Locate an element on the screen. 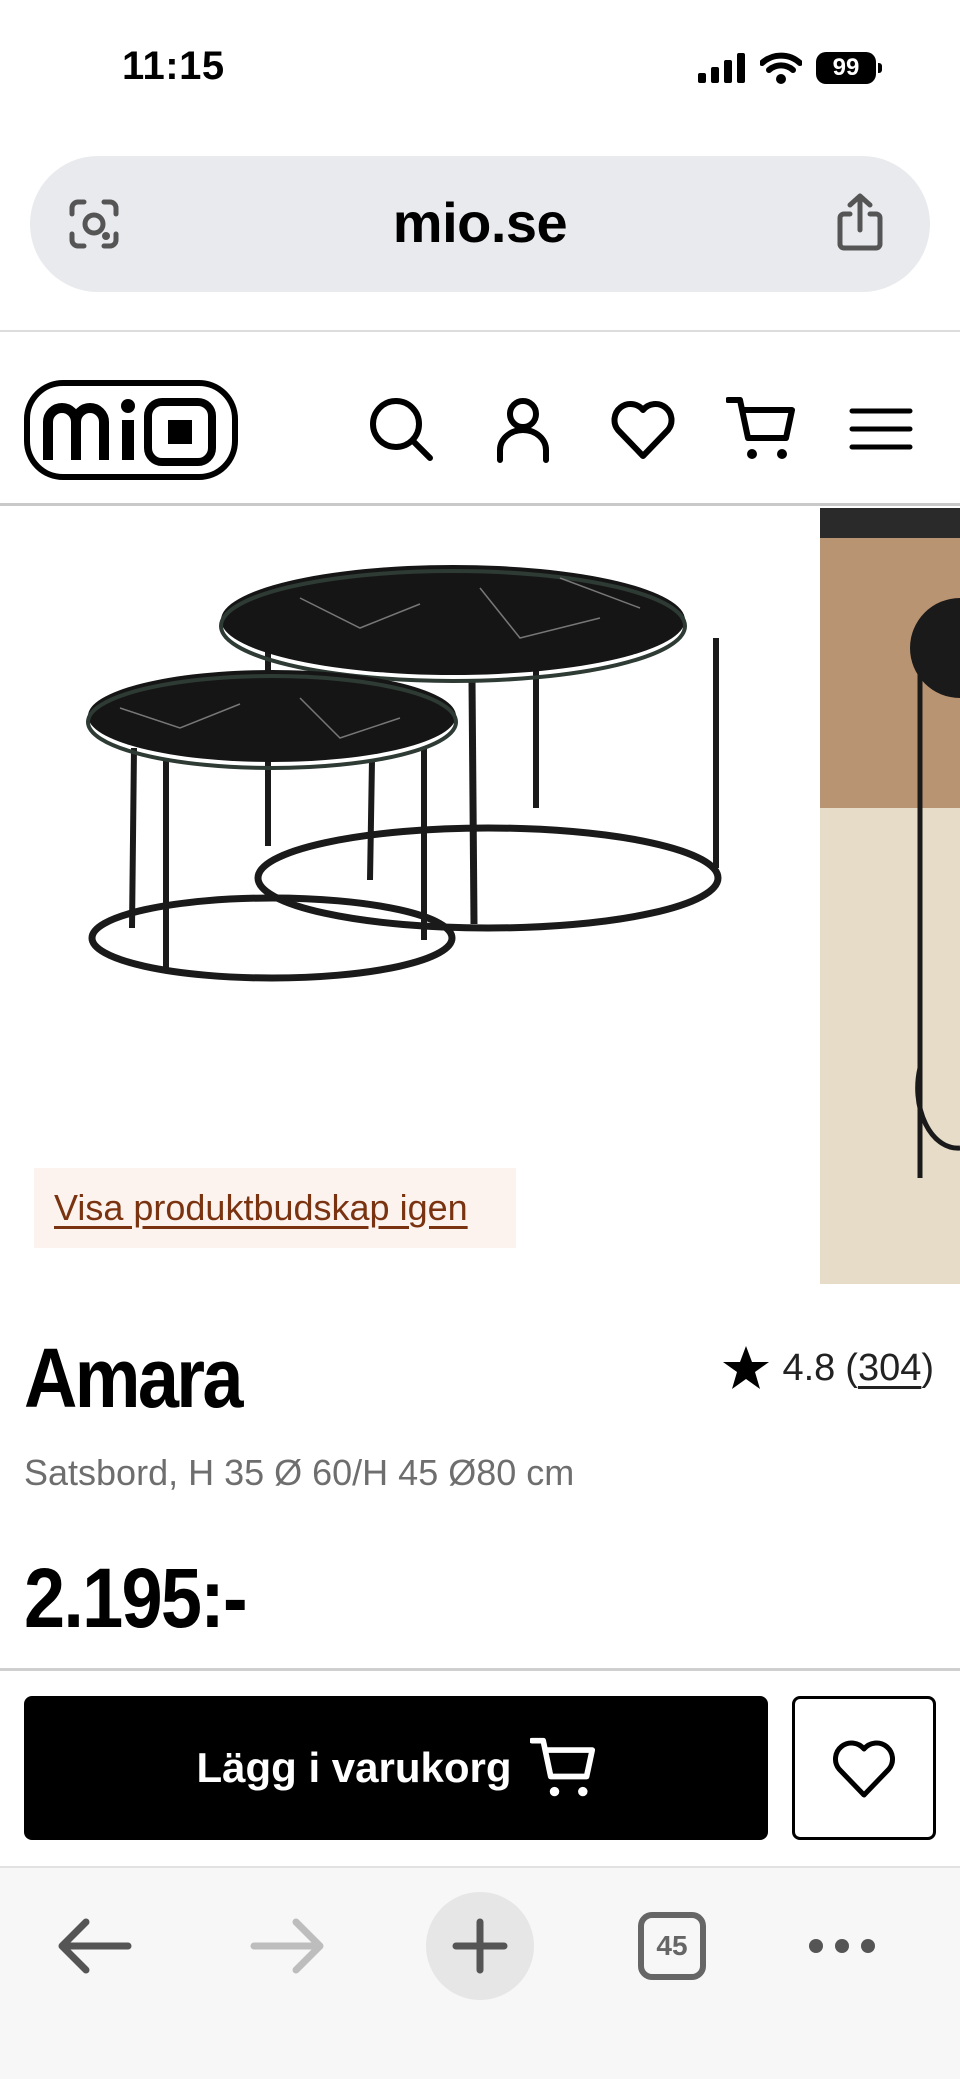 The height and width of the screenshot is (2079, 960). more-button is located at coordinates (842, 1946).